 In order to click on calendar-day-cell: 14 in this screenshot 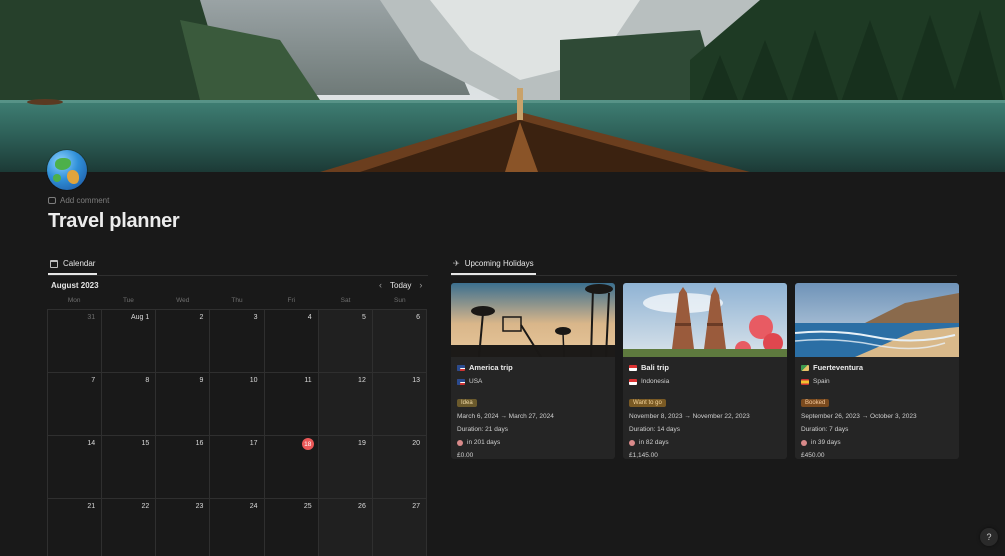, I will do `click(75, 467)`.